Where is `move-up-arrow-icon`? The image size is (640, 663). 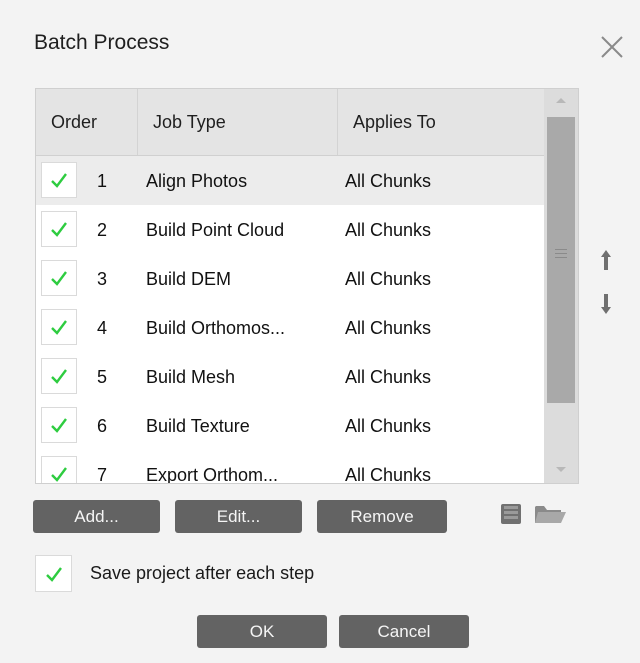 move-up-arrow-icon is located at coordinates (606, 260).